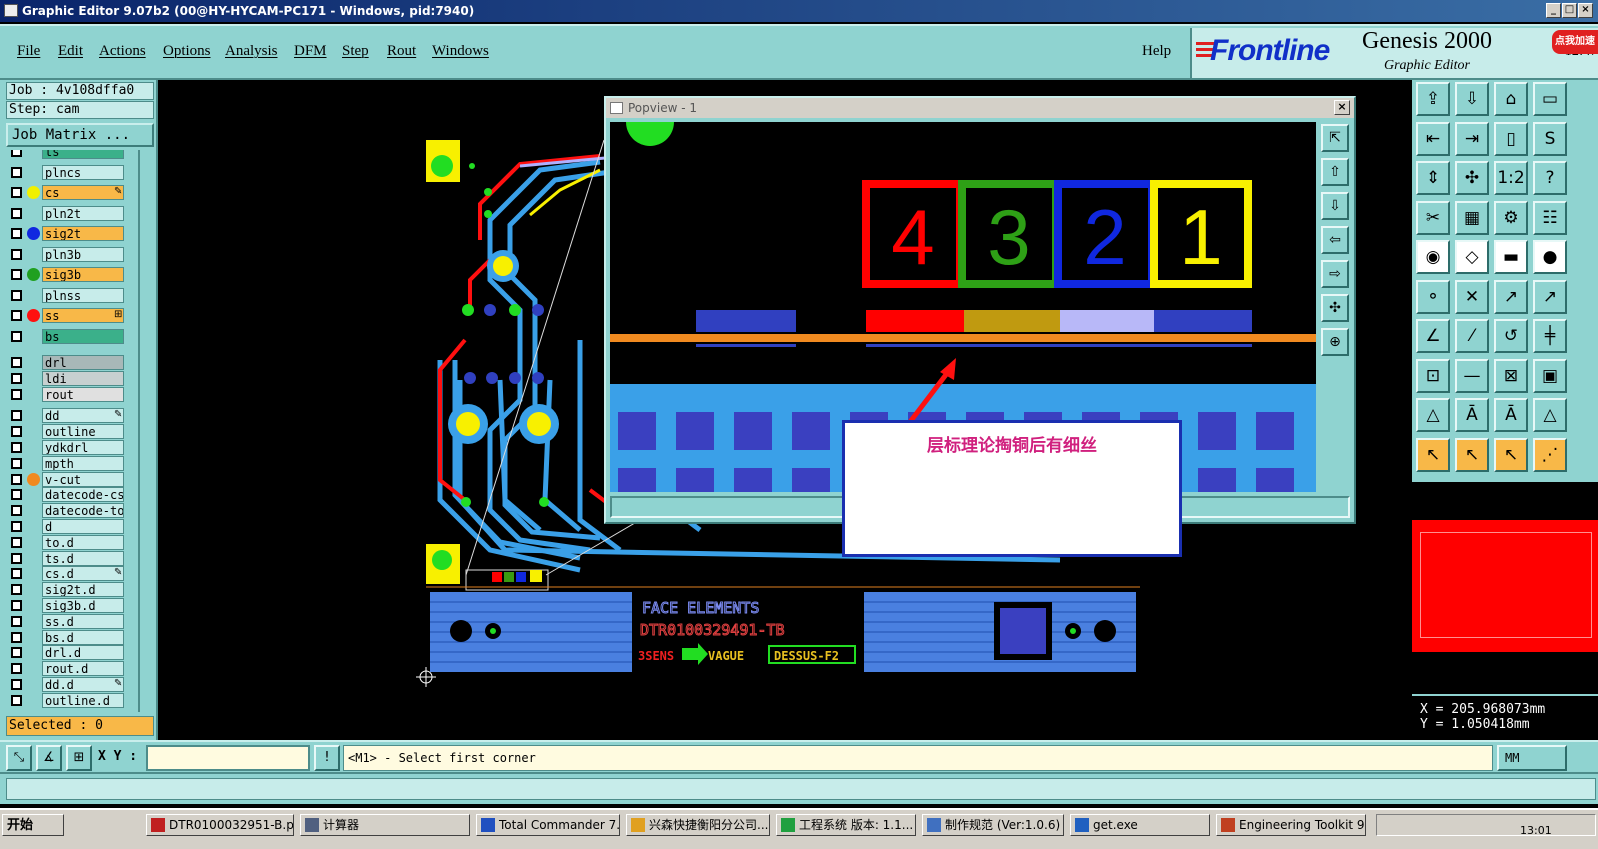 This screenshot has width=1598, height=849. What do you see at coordinates (83, 700) in the screenshot?
I see `layer-name: outline.d` at bounding box center [83, 700].